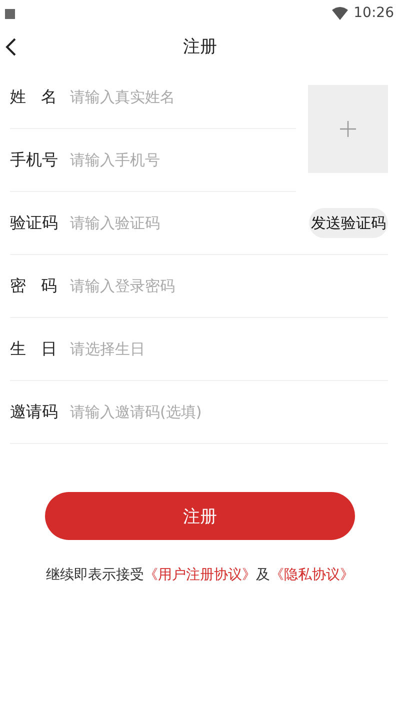  What do you see at coordinates (34, 349) in the screenshot?
I see `field-label: 生 日` at bounding box center [34, 349].